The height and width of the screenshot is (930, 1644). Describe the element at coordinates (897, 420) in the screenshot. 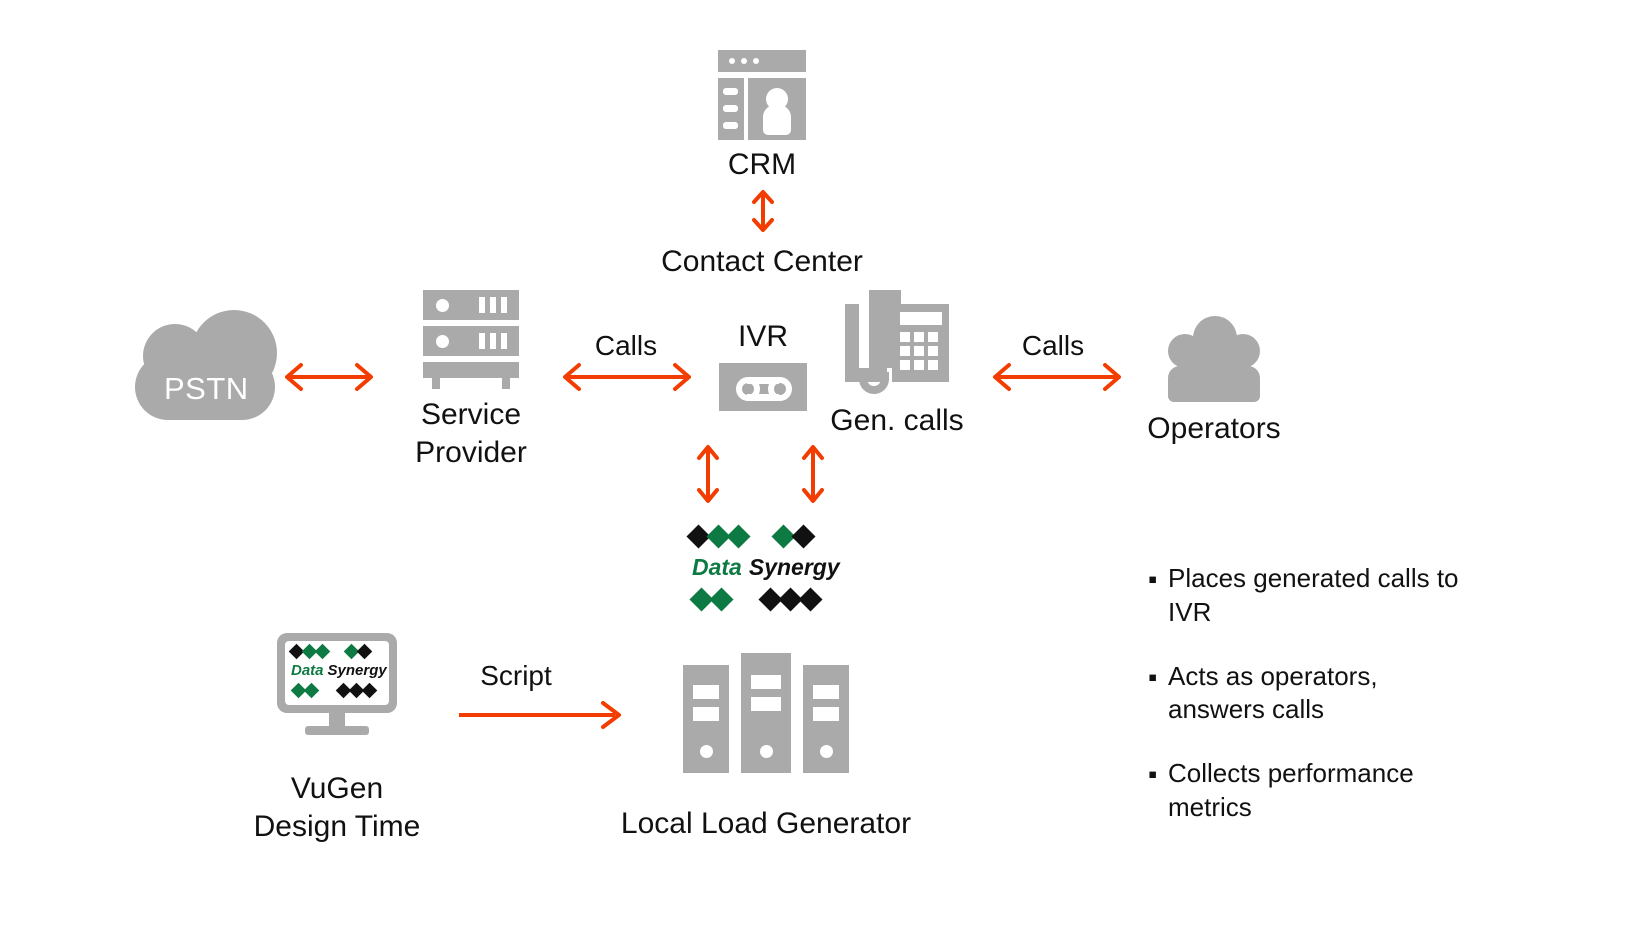

I see `gen-calls-label: Gen. calls` at that location.